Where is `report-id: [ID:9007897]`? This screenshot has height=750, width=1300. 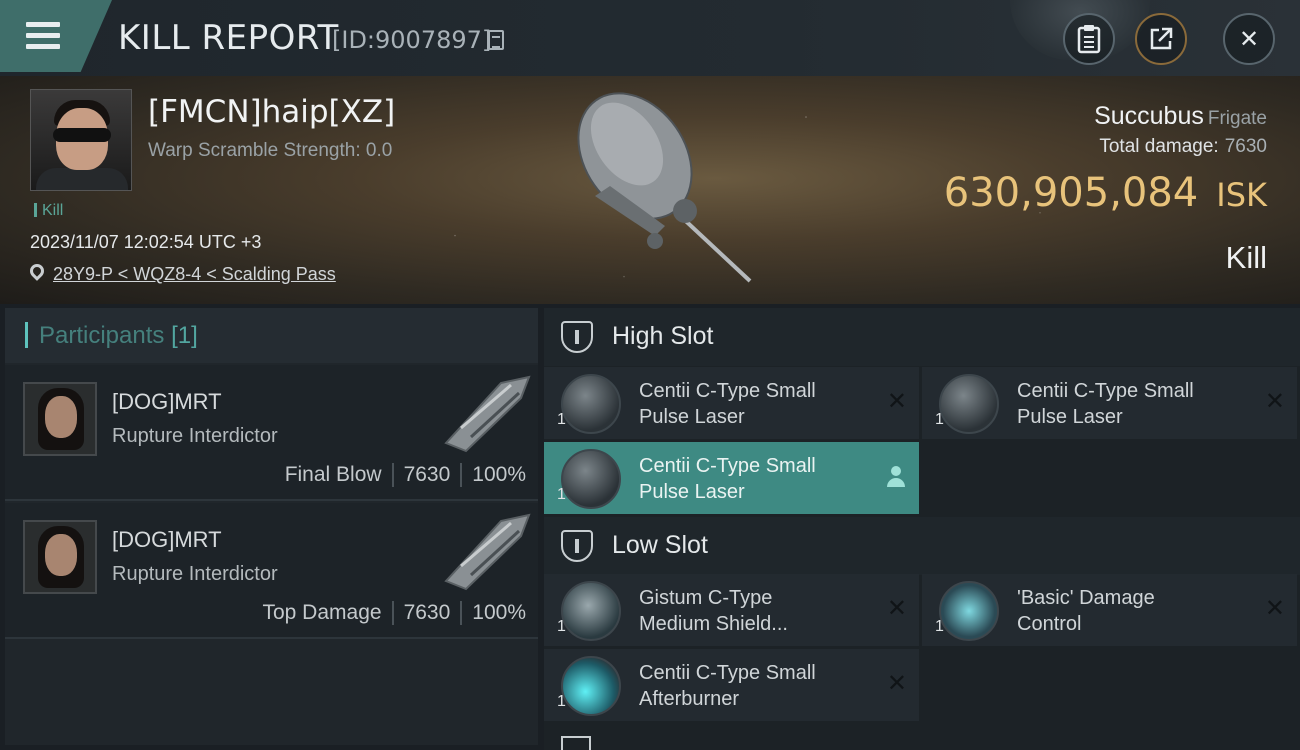
report-id: [ID:9007897] is located at coordinates (412, 40).